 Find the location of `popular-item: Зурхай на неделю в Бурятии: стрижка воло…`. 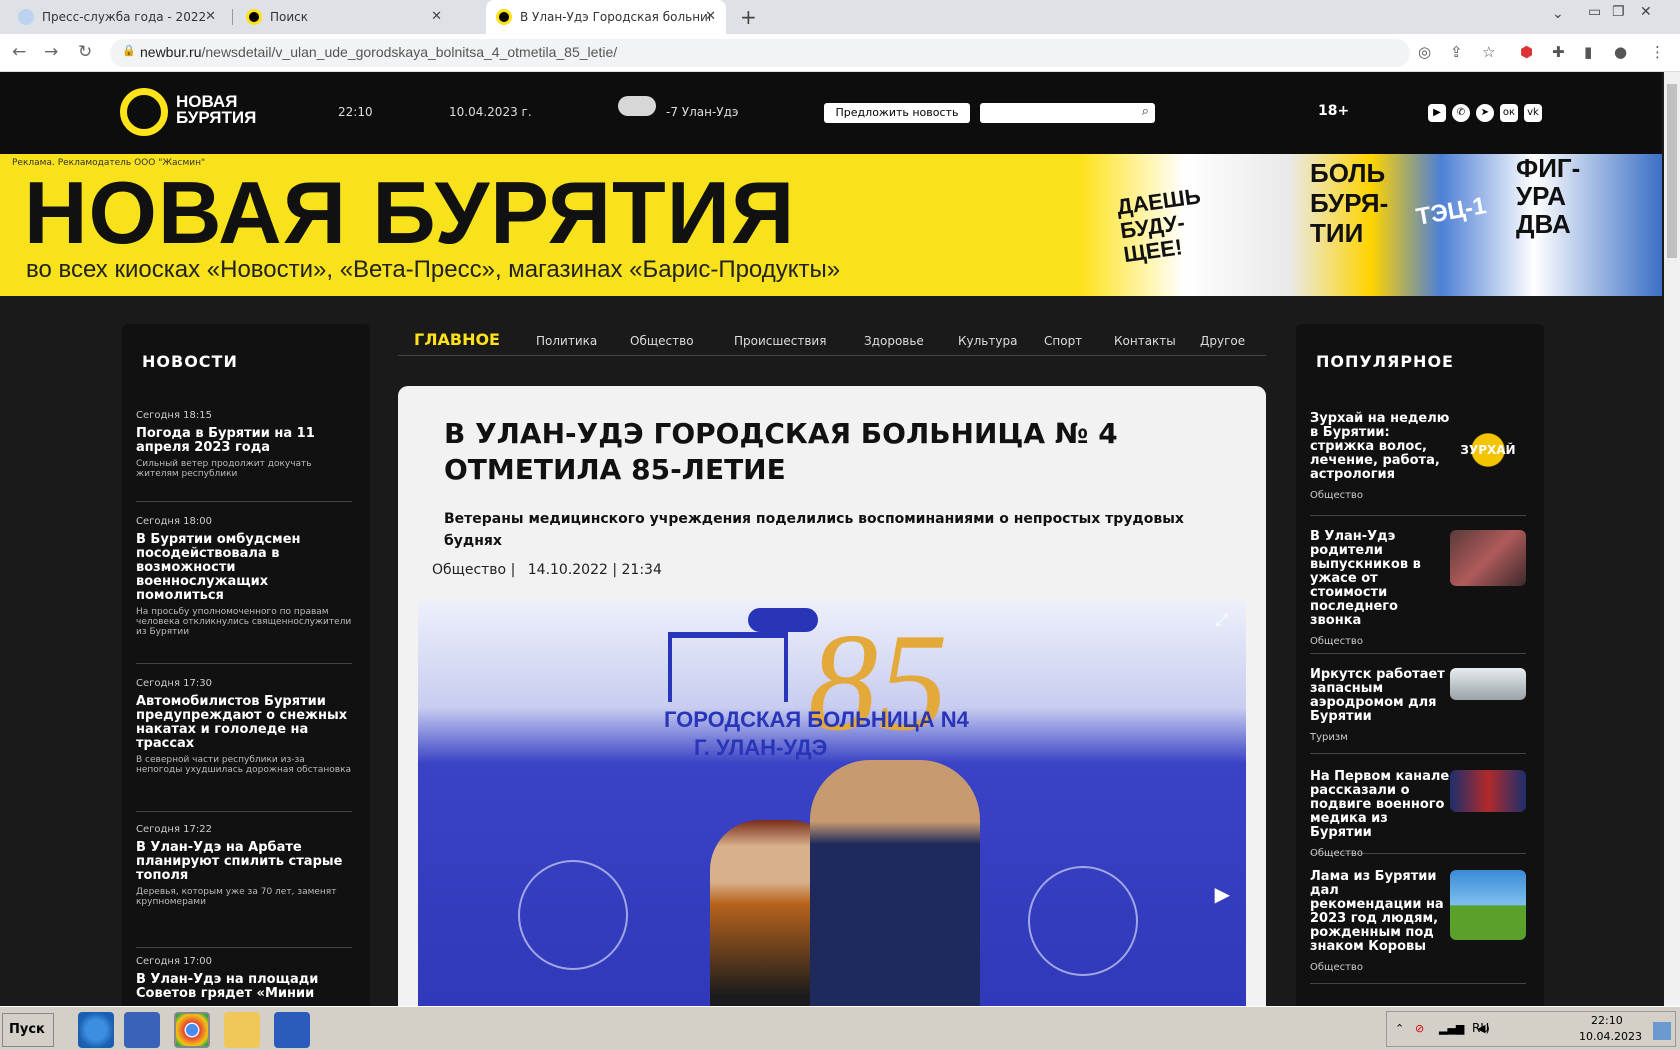

popular-item: Зурхай на неделю в Бурятии: стрижка воло… is located at coordinates (1418, 464).